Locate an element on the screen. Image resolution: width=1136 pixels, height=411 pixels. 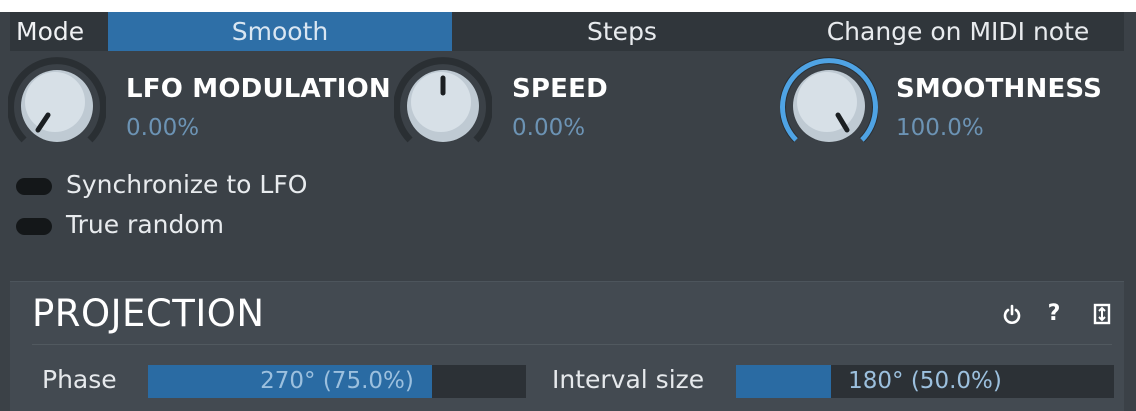
lfo-modulation-knob is located at coordinates (57, 106).